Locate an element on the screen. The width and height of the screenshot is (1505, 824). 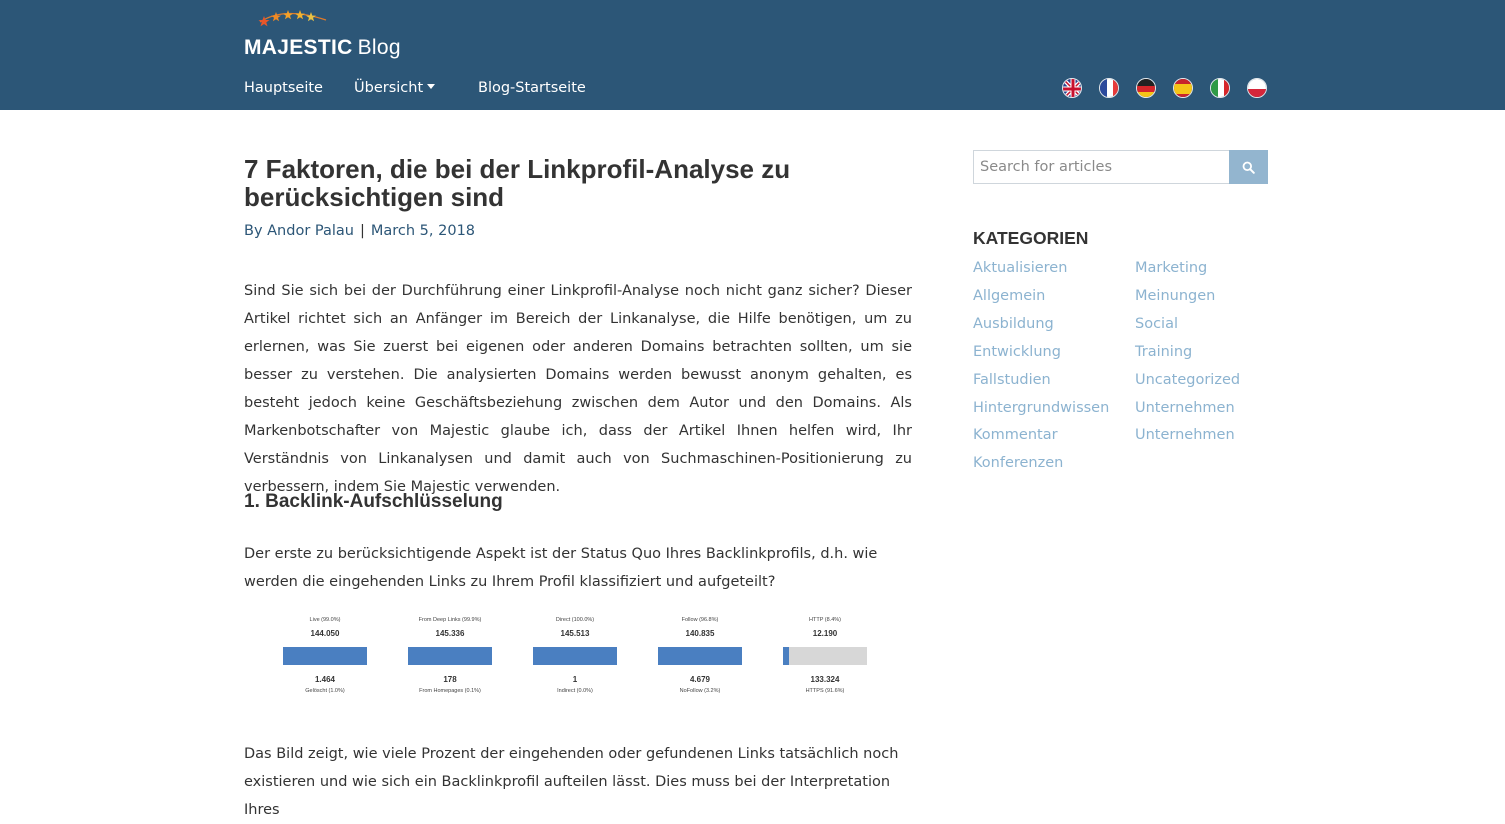
polish-flag-icon is located at coordinates (1257, 88).